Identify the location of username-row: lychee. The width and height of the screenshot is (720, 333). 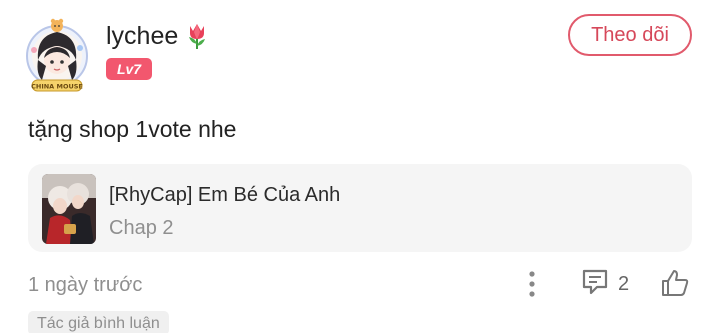
(158, 36).